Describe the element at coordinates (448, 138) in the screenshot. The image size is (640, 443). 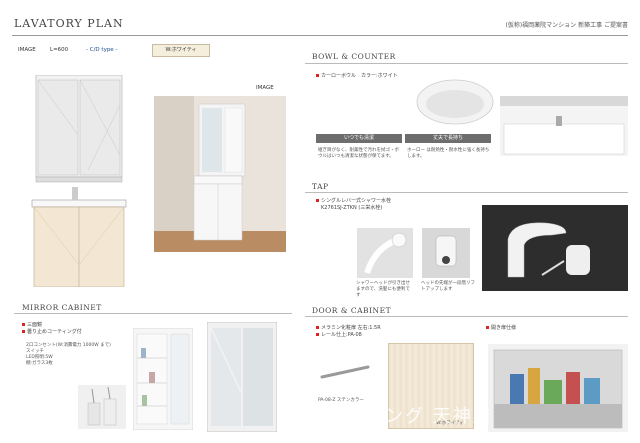
I see `durable-feature-badge: 丈夫で長持ち` at that location.